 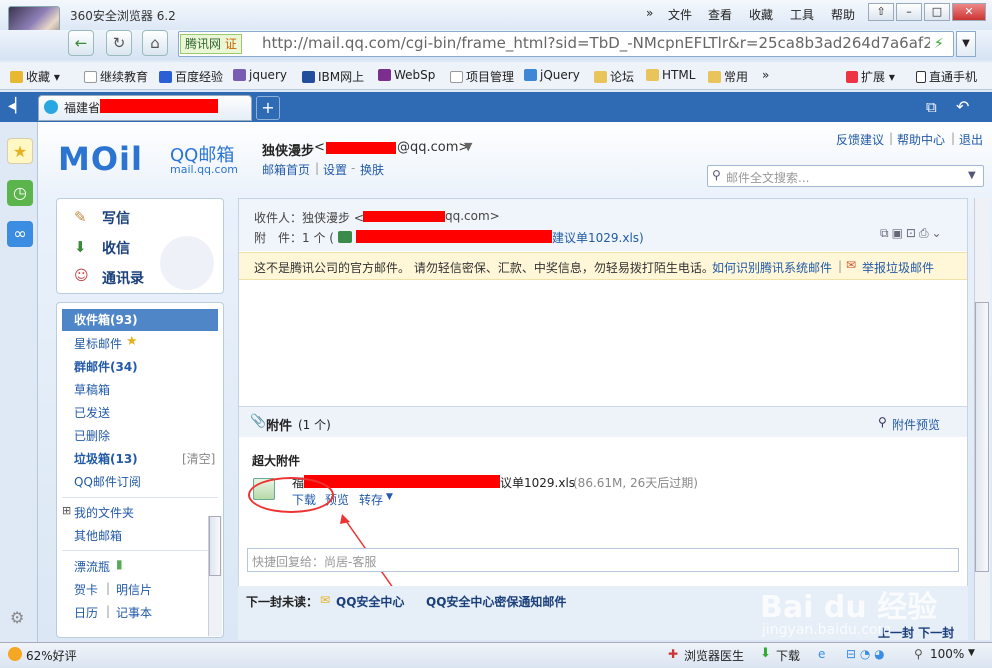 I want to click on link-feedback: 反馈建议, so click(x=860, y=139).